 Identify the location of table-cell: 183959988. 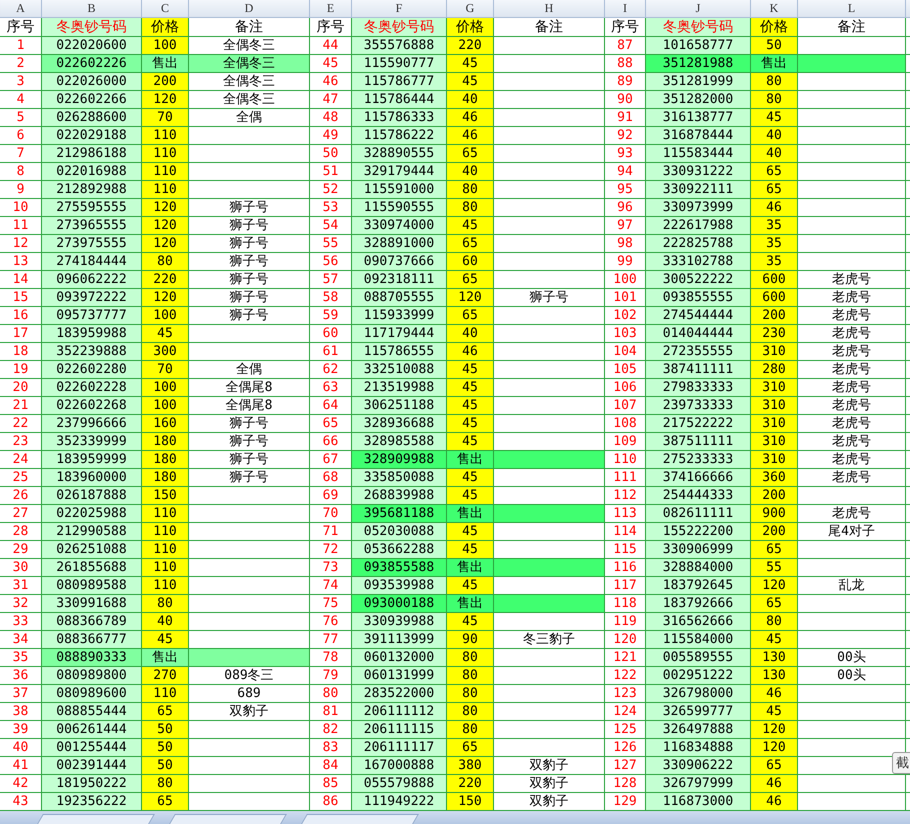
(92, 334).